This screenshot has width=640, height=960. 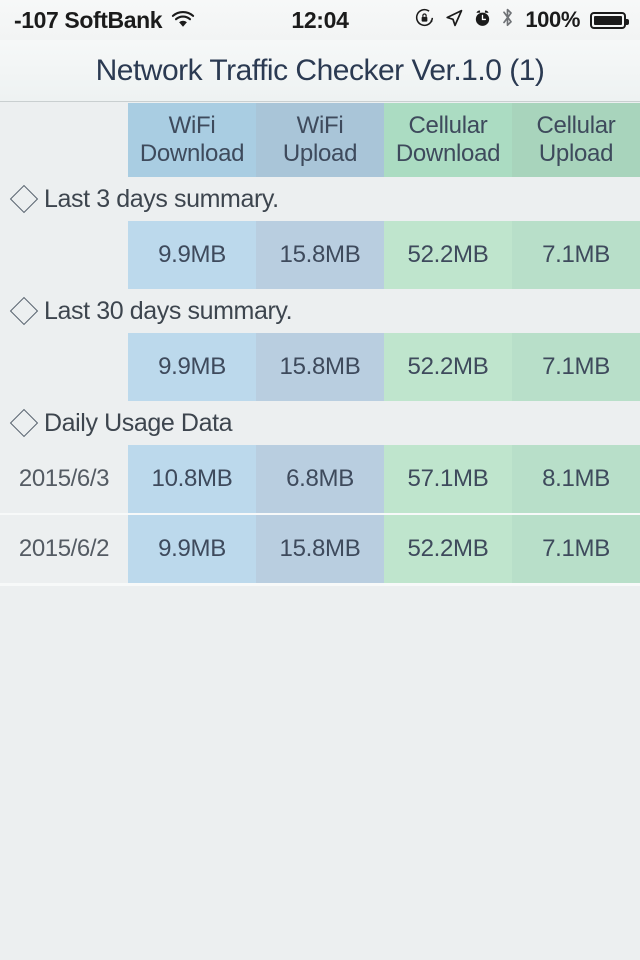 I want to click on status-bar: -107 SoftBank 12:04 100%, so click(x=320, y=20).